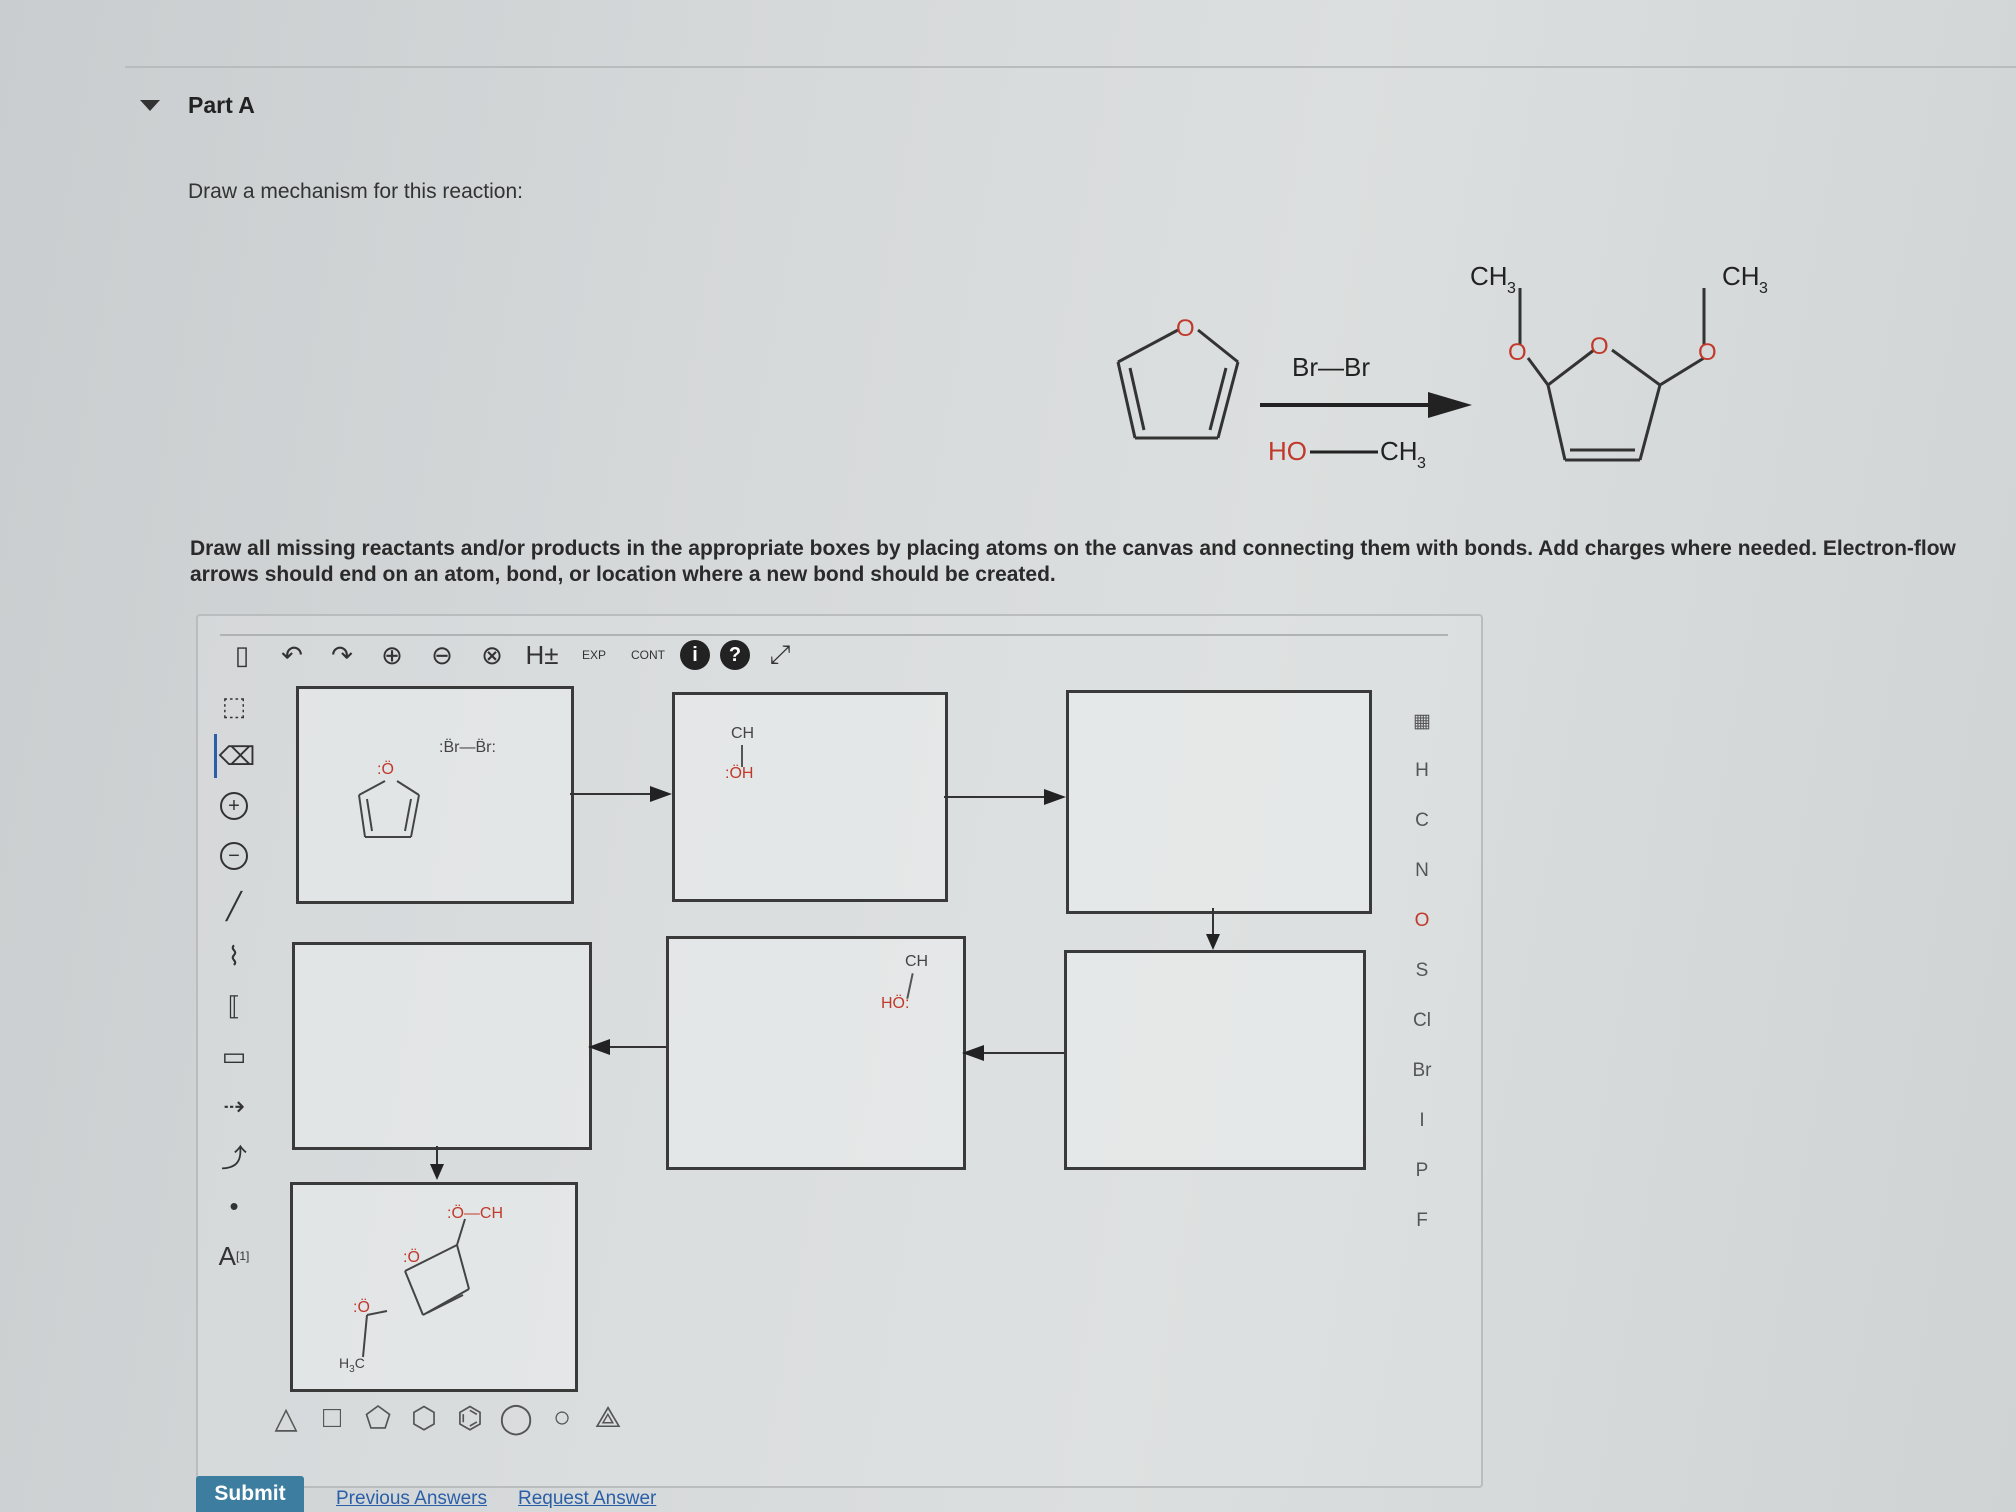  I want to click on product-oxygen-ring: O, so click(1599, 346).